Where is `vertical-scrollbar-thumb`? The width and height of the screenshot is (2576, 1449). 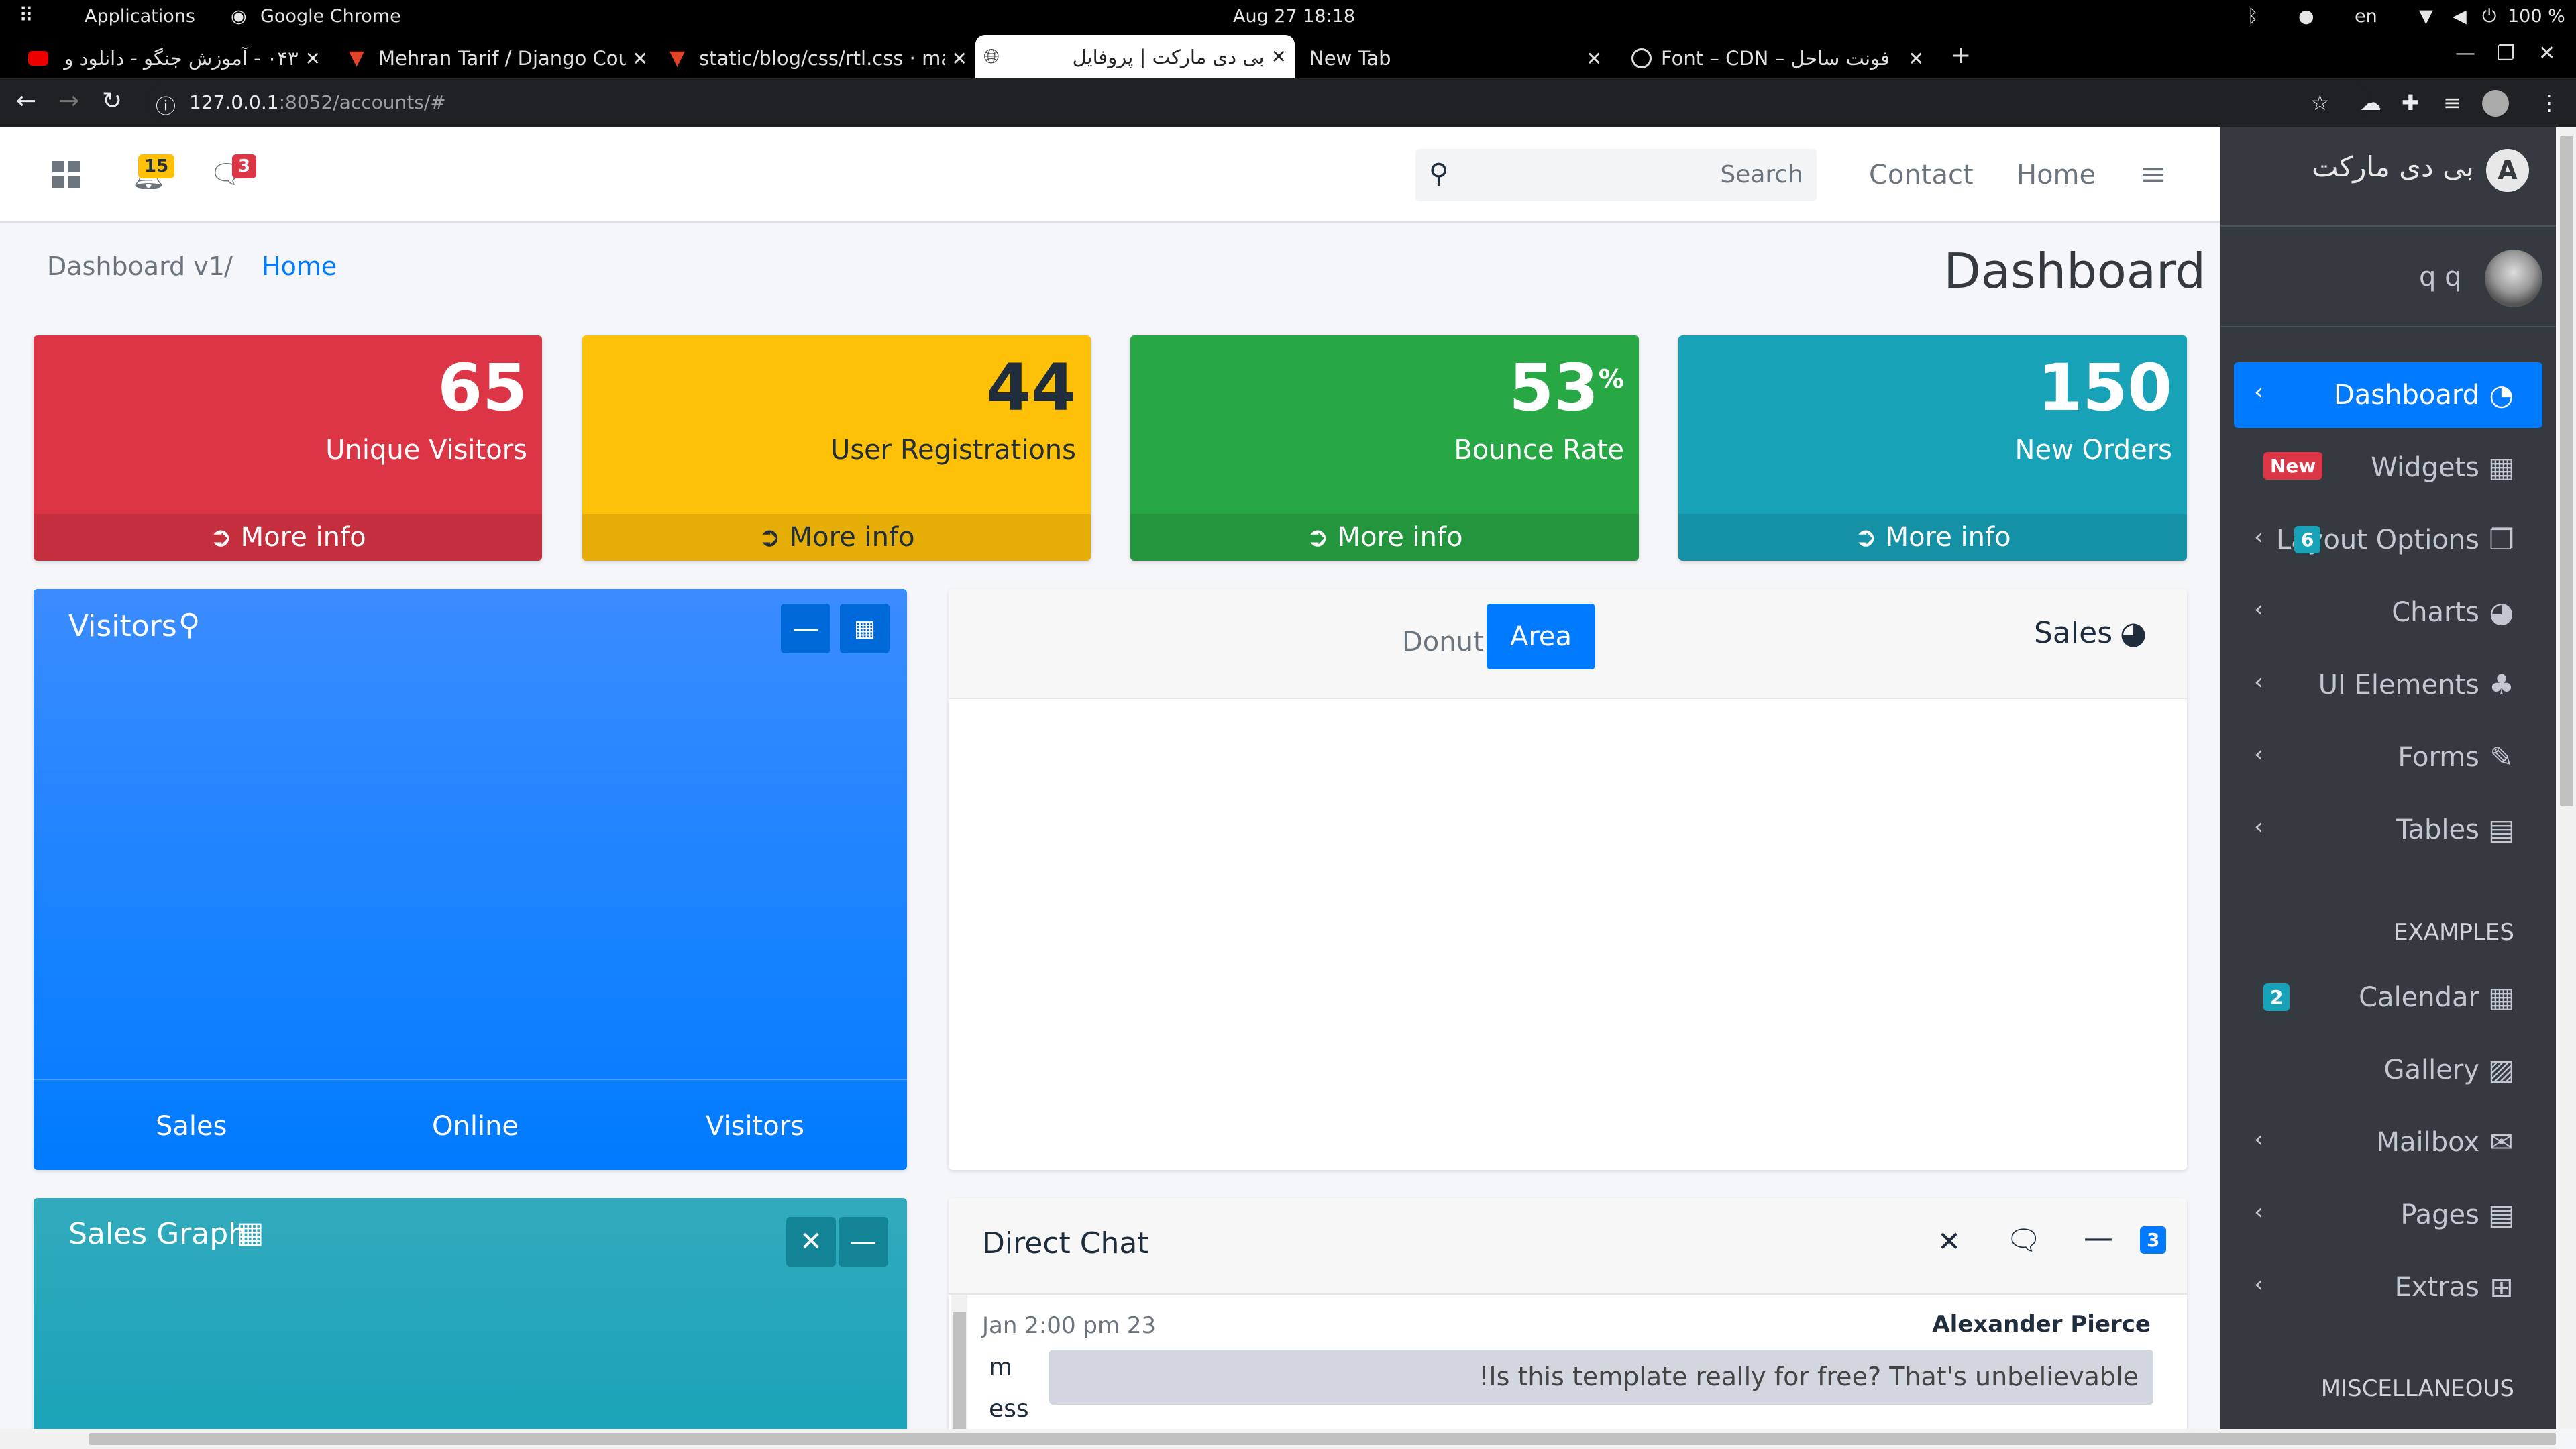 vertical-scrollbar-thumb is located at coordinates (2566, 471).